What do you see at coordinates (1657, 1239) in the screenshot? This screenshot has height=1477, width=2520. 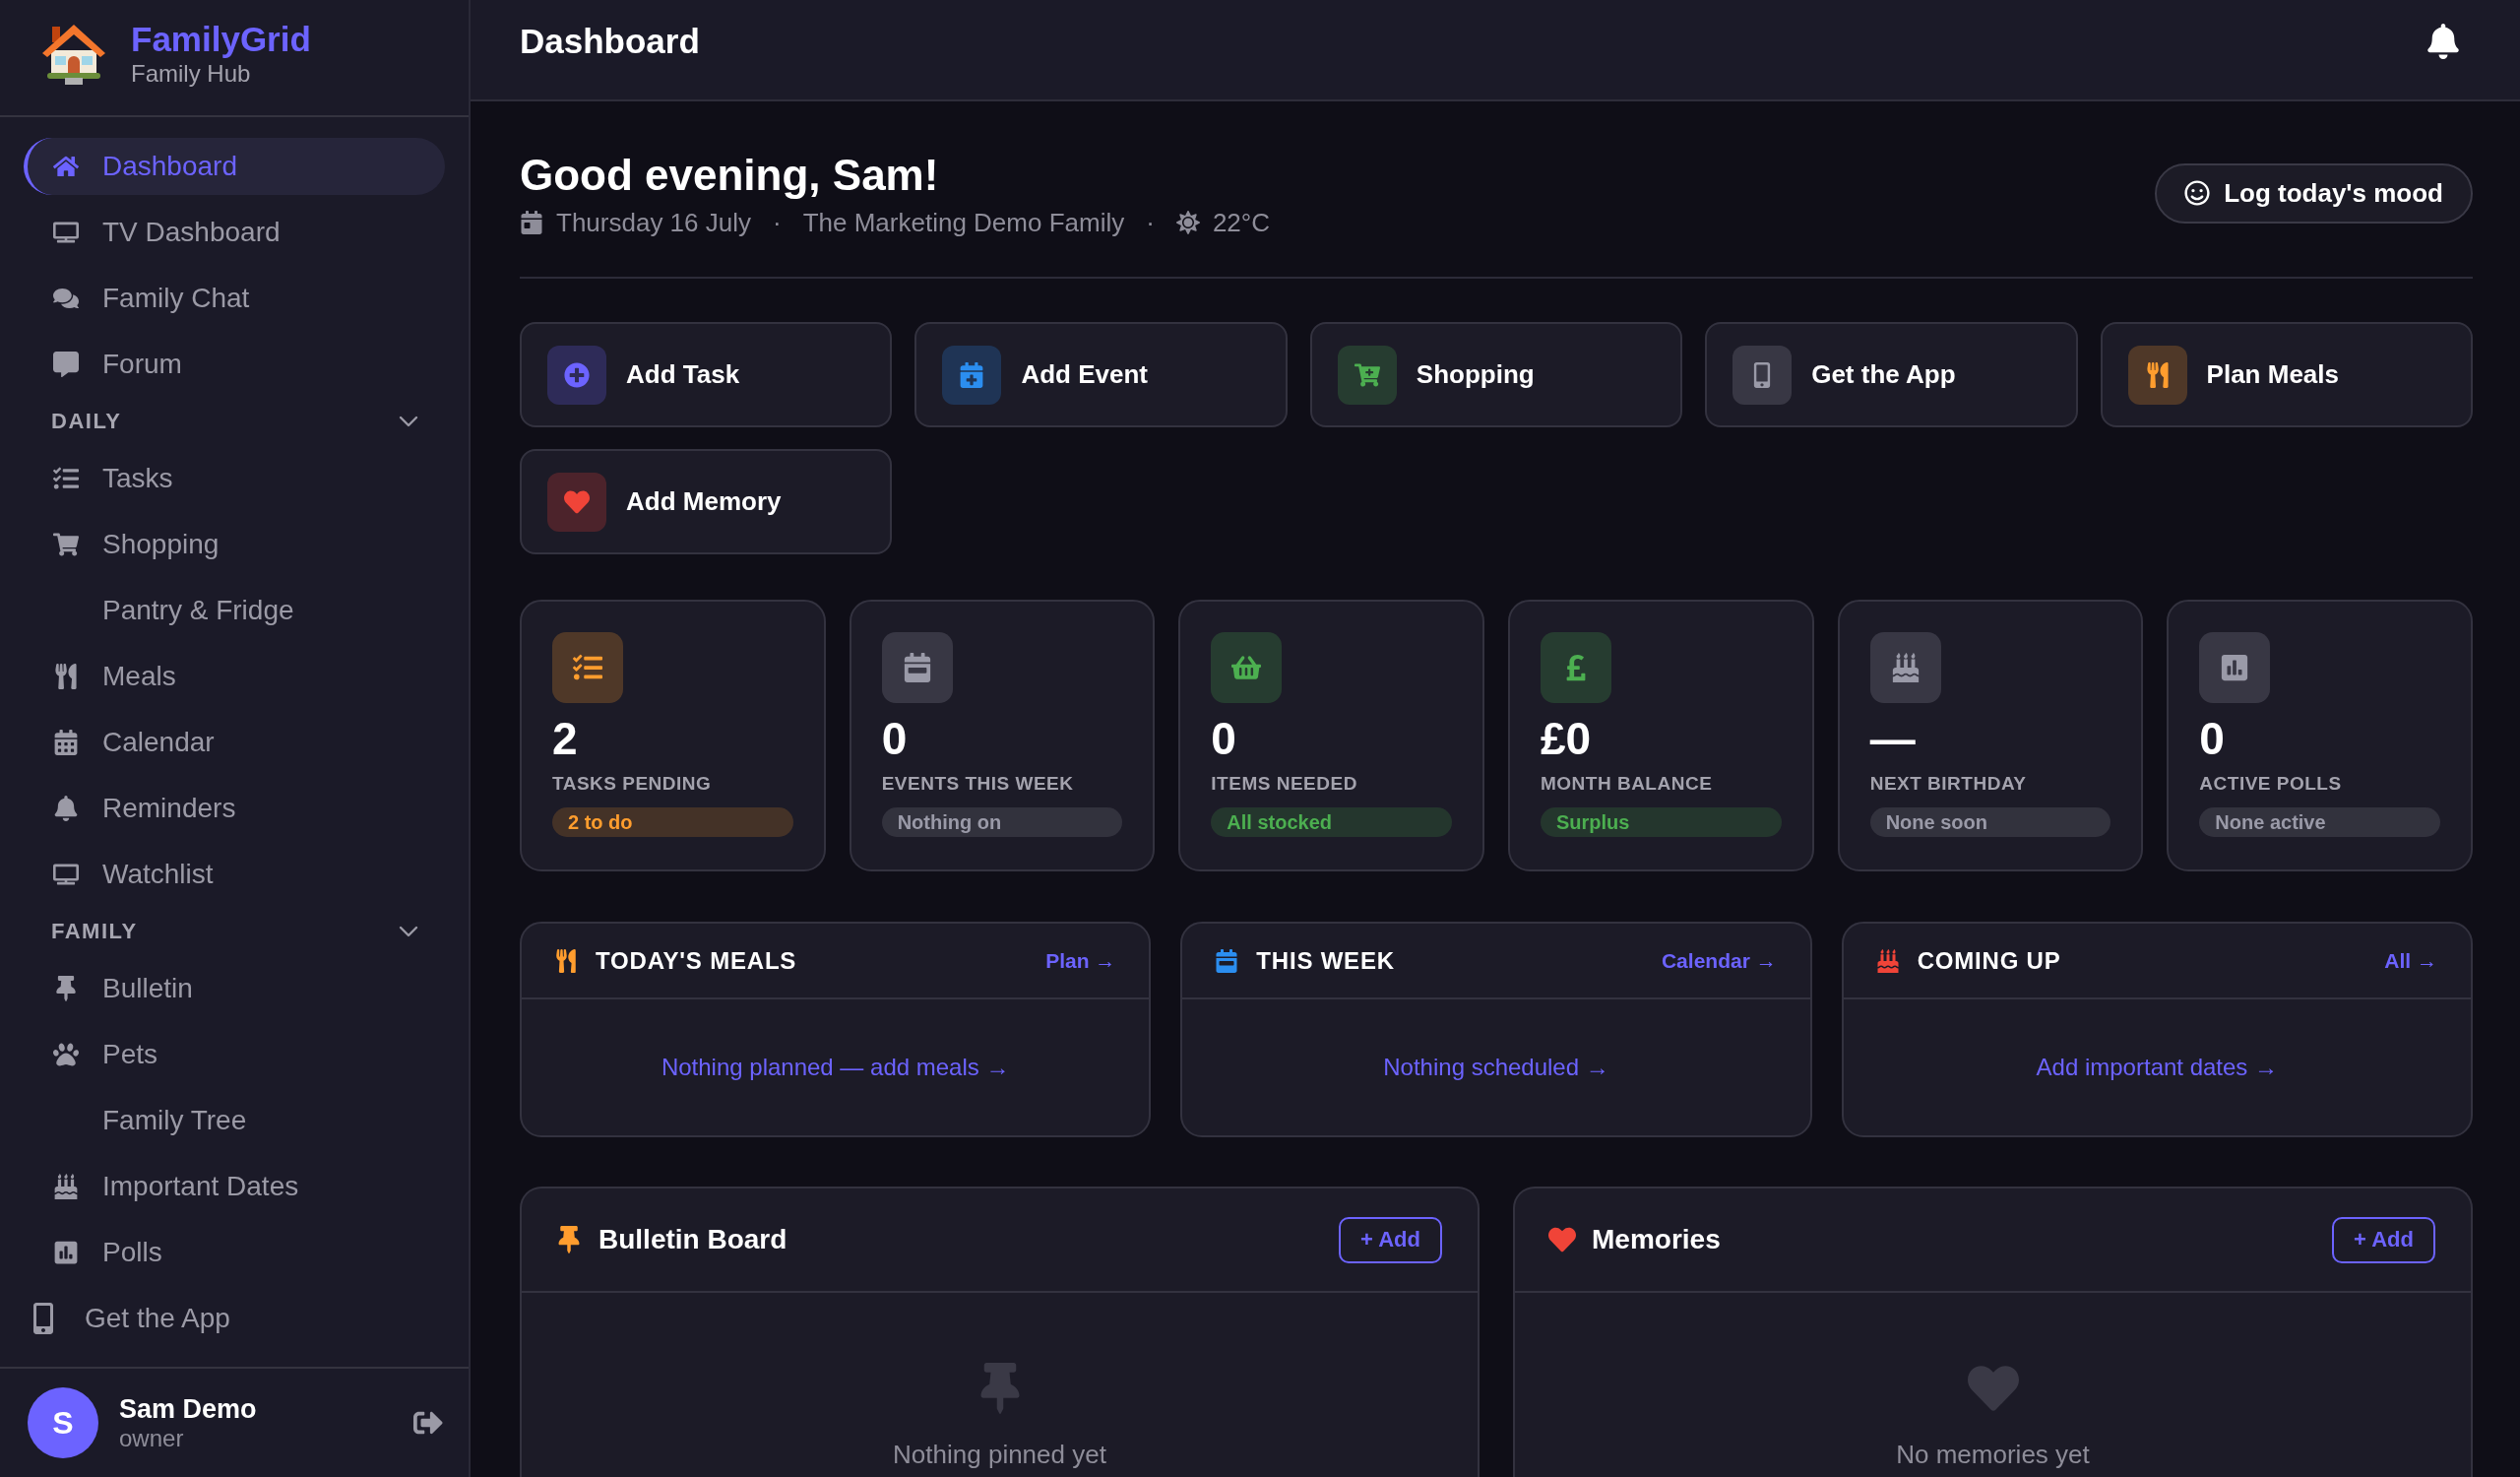 I see `board-title: Memories` at bounding box center [1657, 1239].